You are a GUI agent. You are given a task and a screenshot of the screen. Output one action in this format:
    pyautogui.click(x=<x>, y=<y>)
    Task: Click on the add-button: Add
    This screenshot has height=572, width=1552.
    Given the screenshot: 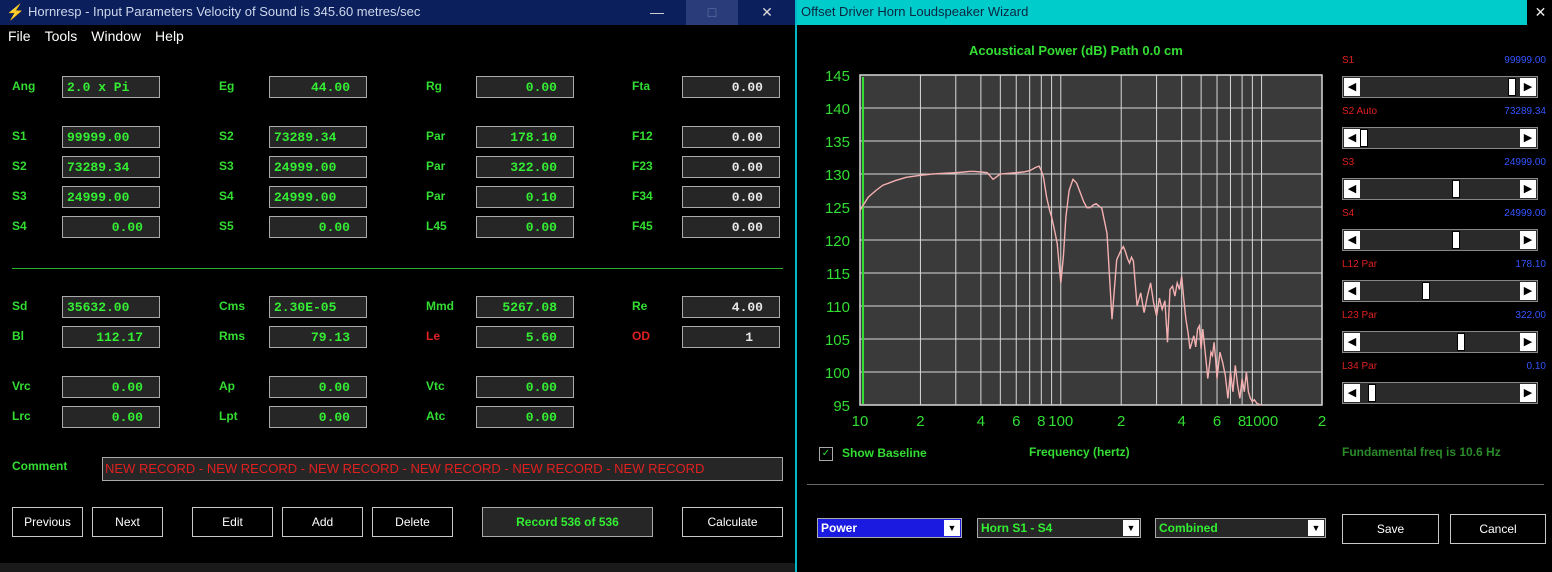 What is the action you would take?
    pyautogui.click(x=322, y=522)
    